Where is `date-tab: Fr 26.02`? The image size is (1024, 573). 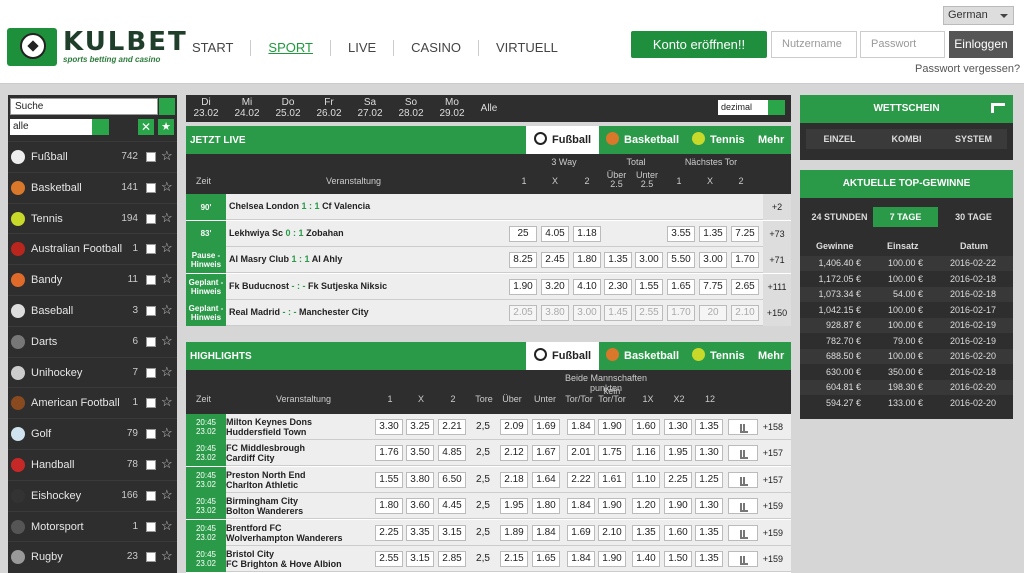
date-tab: Fr 26.02 is located at coordinates (329, 108).